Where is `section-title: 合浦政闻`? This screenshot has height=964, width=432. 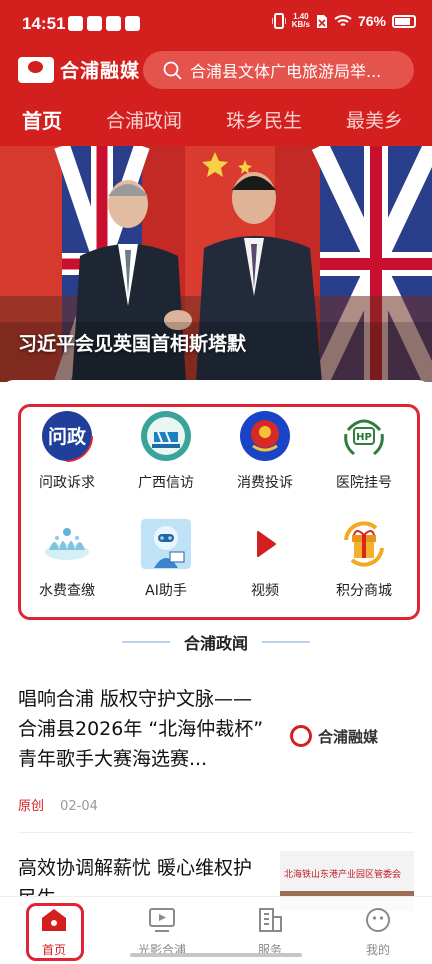 section-title: 合浦政闻 is located at coordinates (215, 643).